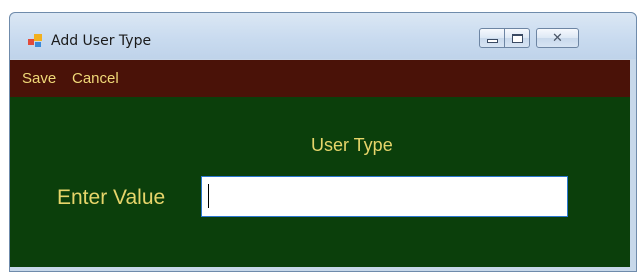 Image resolution: width=639 pixels, height=276 pixels. Describe the element at coordinates (101, 41) in the screenshot. I see `window-title: Add User Type` at that location.